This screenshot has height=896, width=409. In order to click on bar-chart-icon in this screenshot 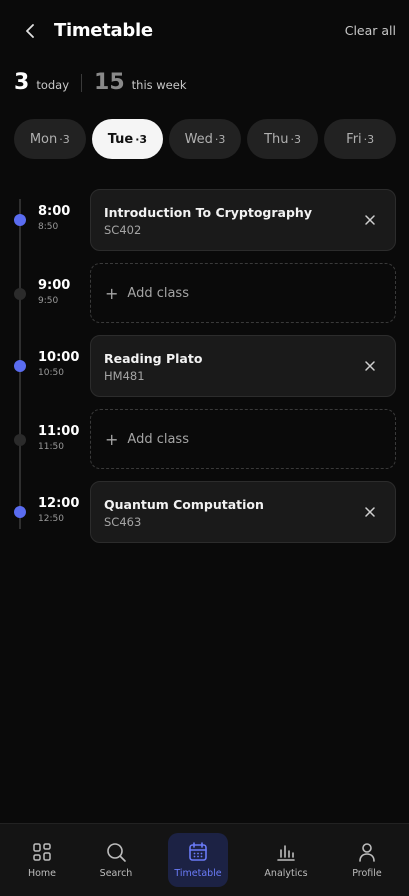, I will do `click(286, 853)`.